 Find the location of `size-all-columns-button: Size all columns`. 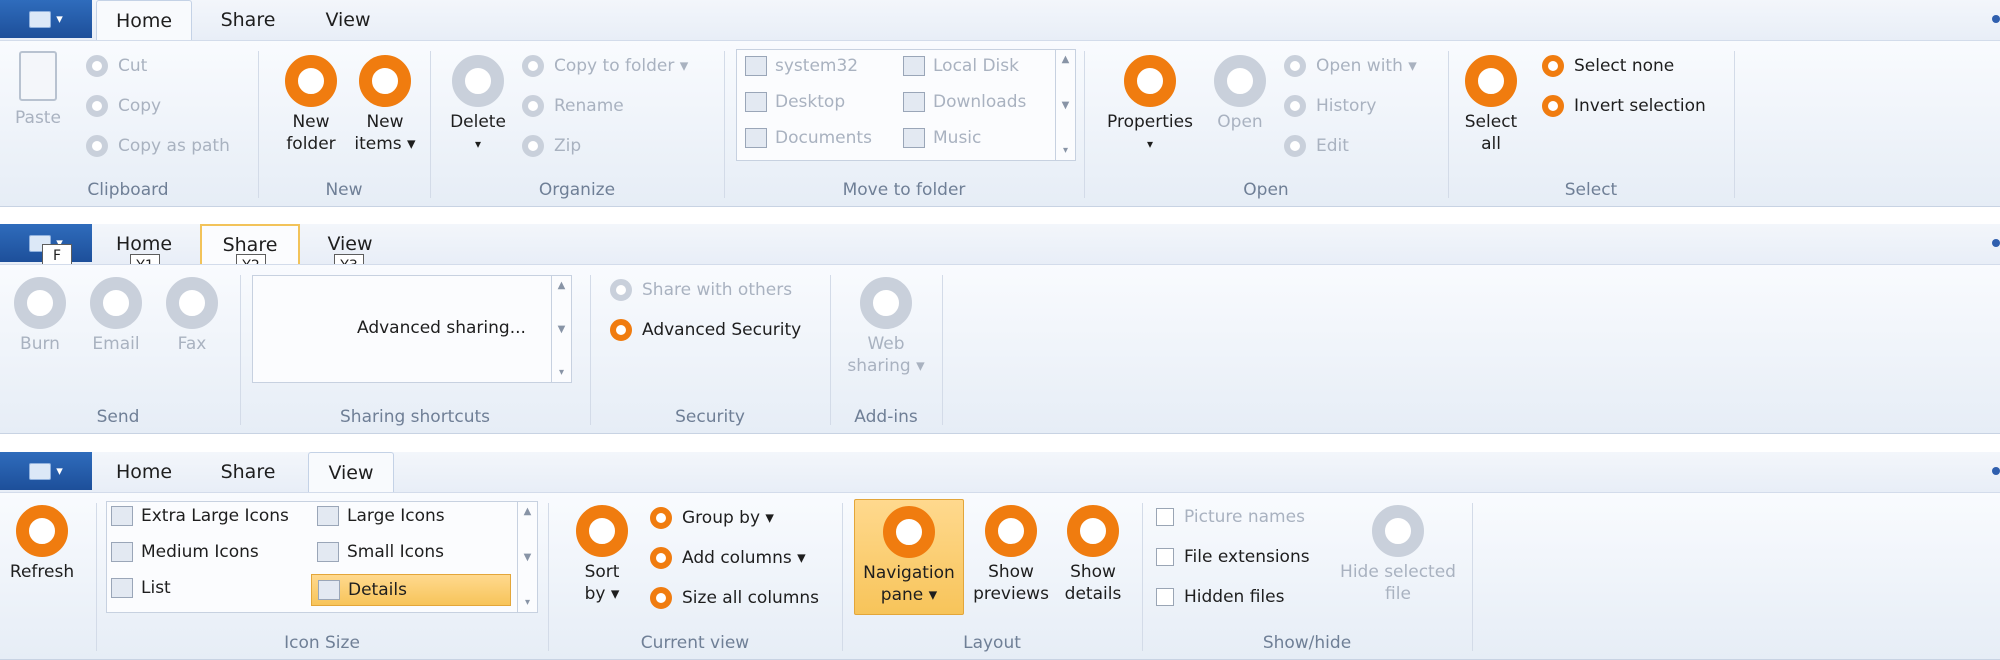

size-all-columns-button: Size all columns is located at coordinates (734, 598).